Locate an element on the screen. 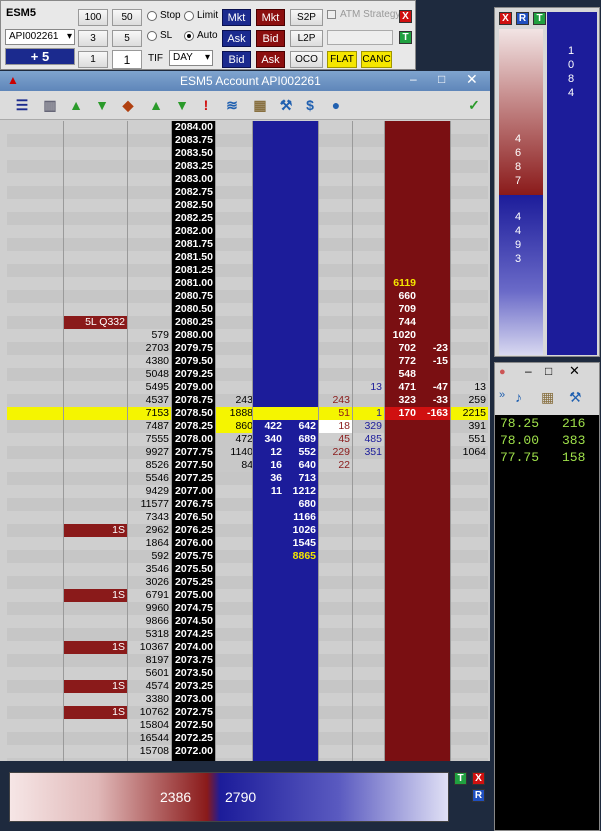 This screenshot has height=831, width=601. ladder-cell-price: 2073.00 is located at coordinates (193, 699).